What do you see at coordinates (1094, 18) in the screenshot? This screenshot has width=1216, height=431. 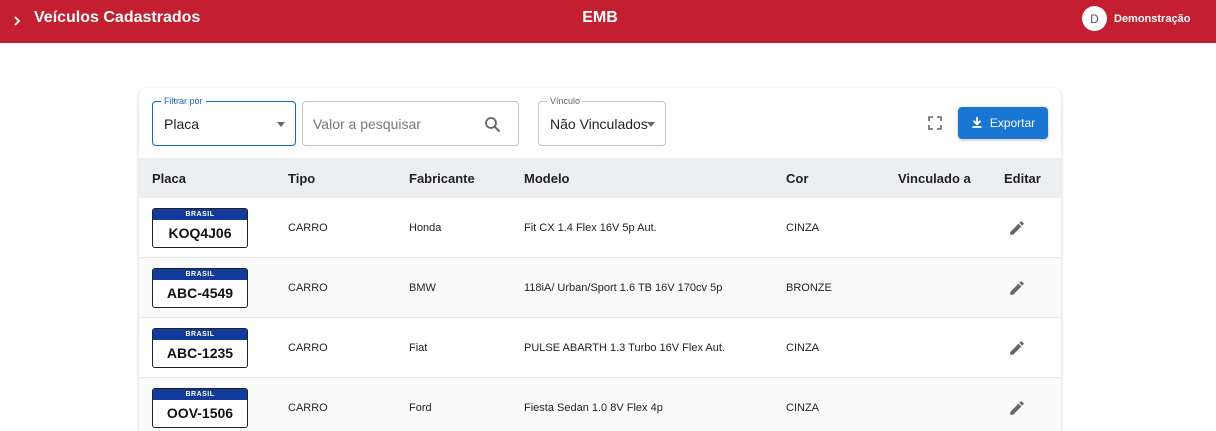 I see `avatar: D` at bounding box center [1094, 18].